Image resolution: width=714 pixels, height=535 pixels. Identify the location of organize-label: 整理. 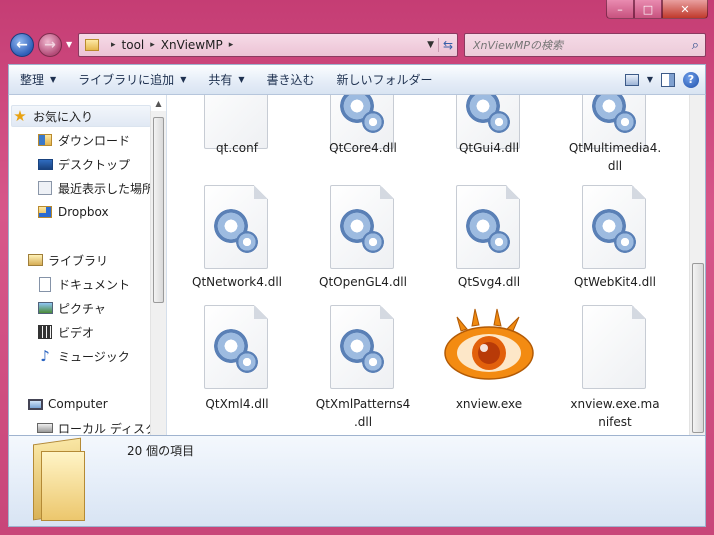
(32, 80).